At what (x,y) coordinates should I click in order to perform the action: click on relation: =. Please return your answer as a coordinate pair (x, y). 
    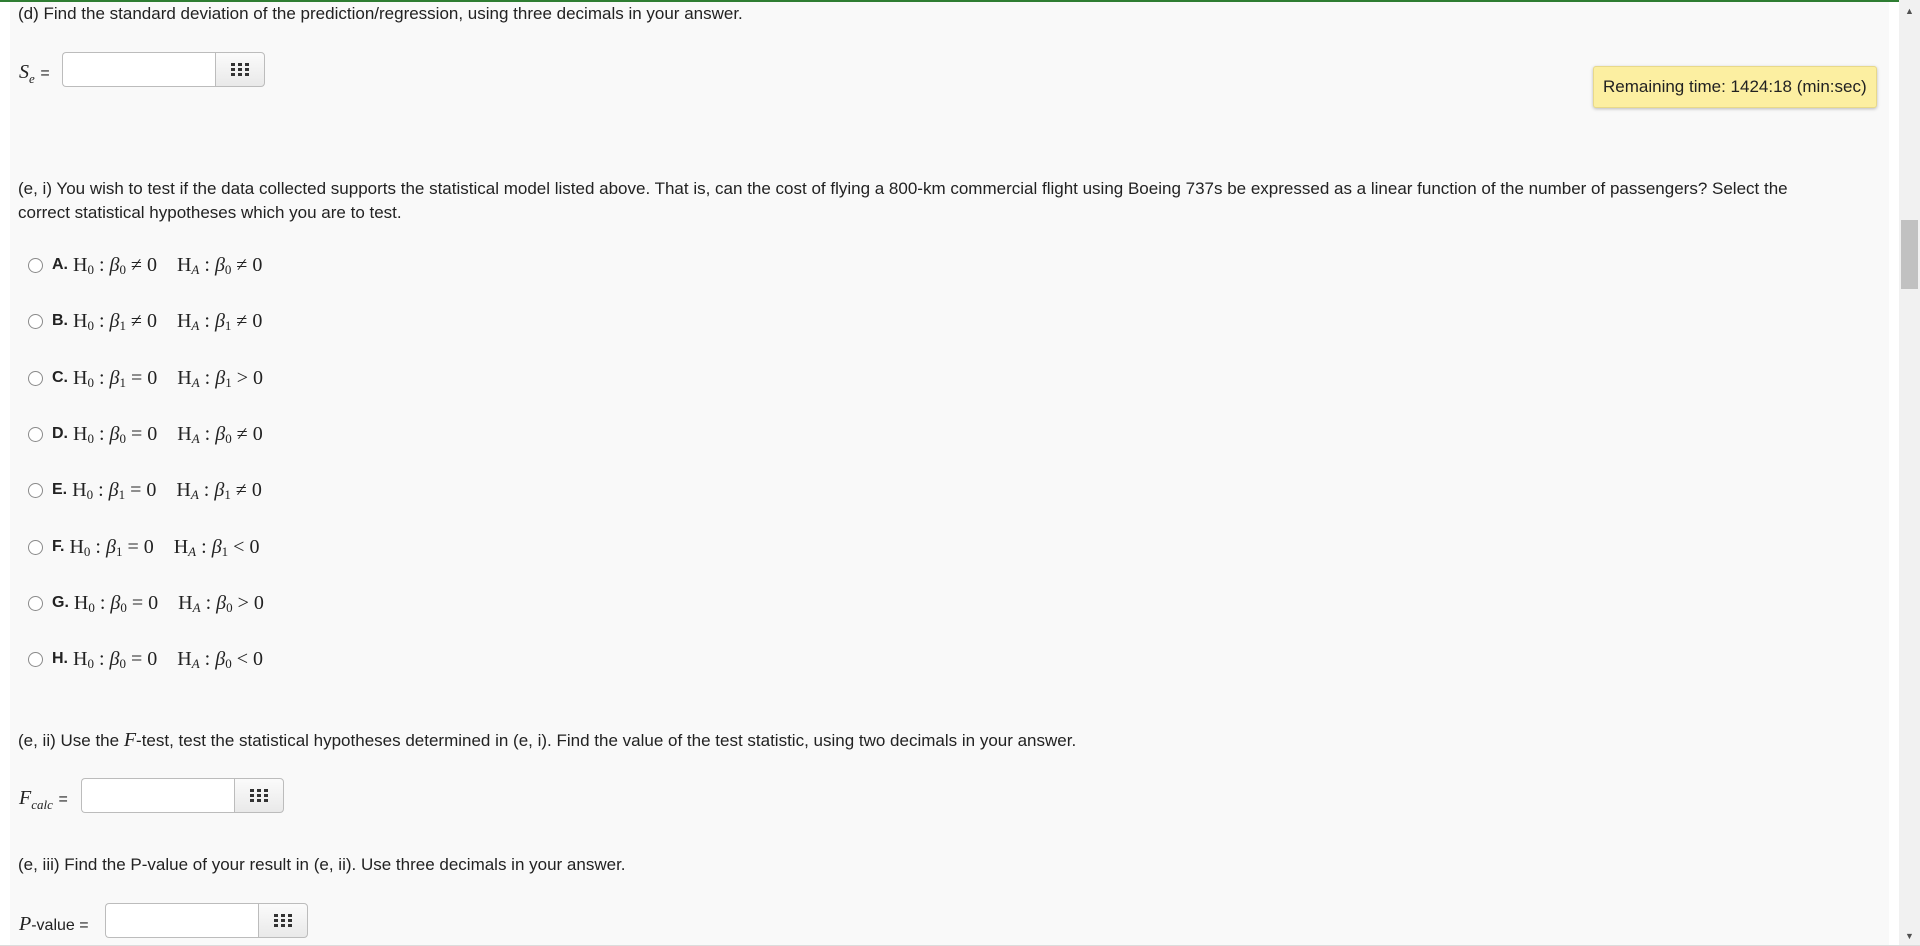
    Looking at the image, I should click on (136, 658).